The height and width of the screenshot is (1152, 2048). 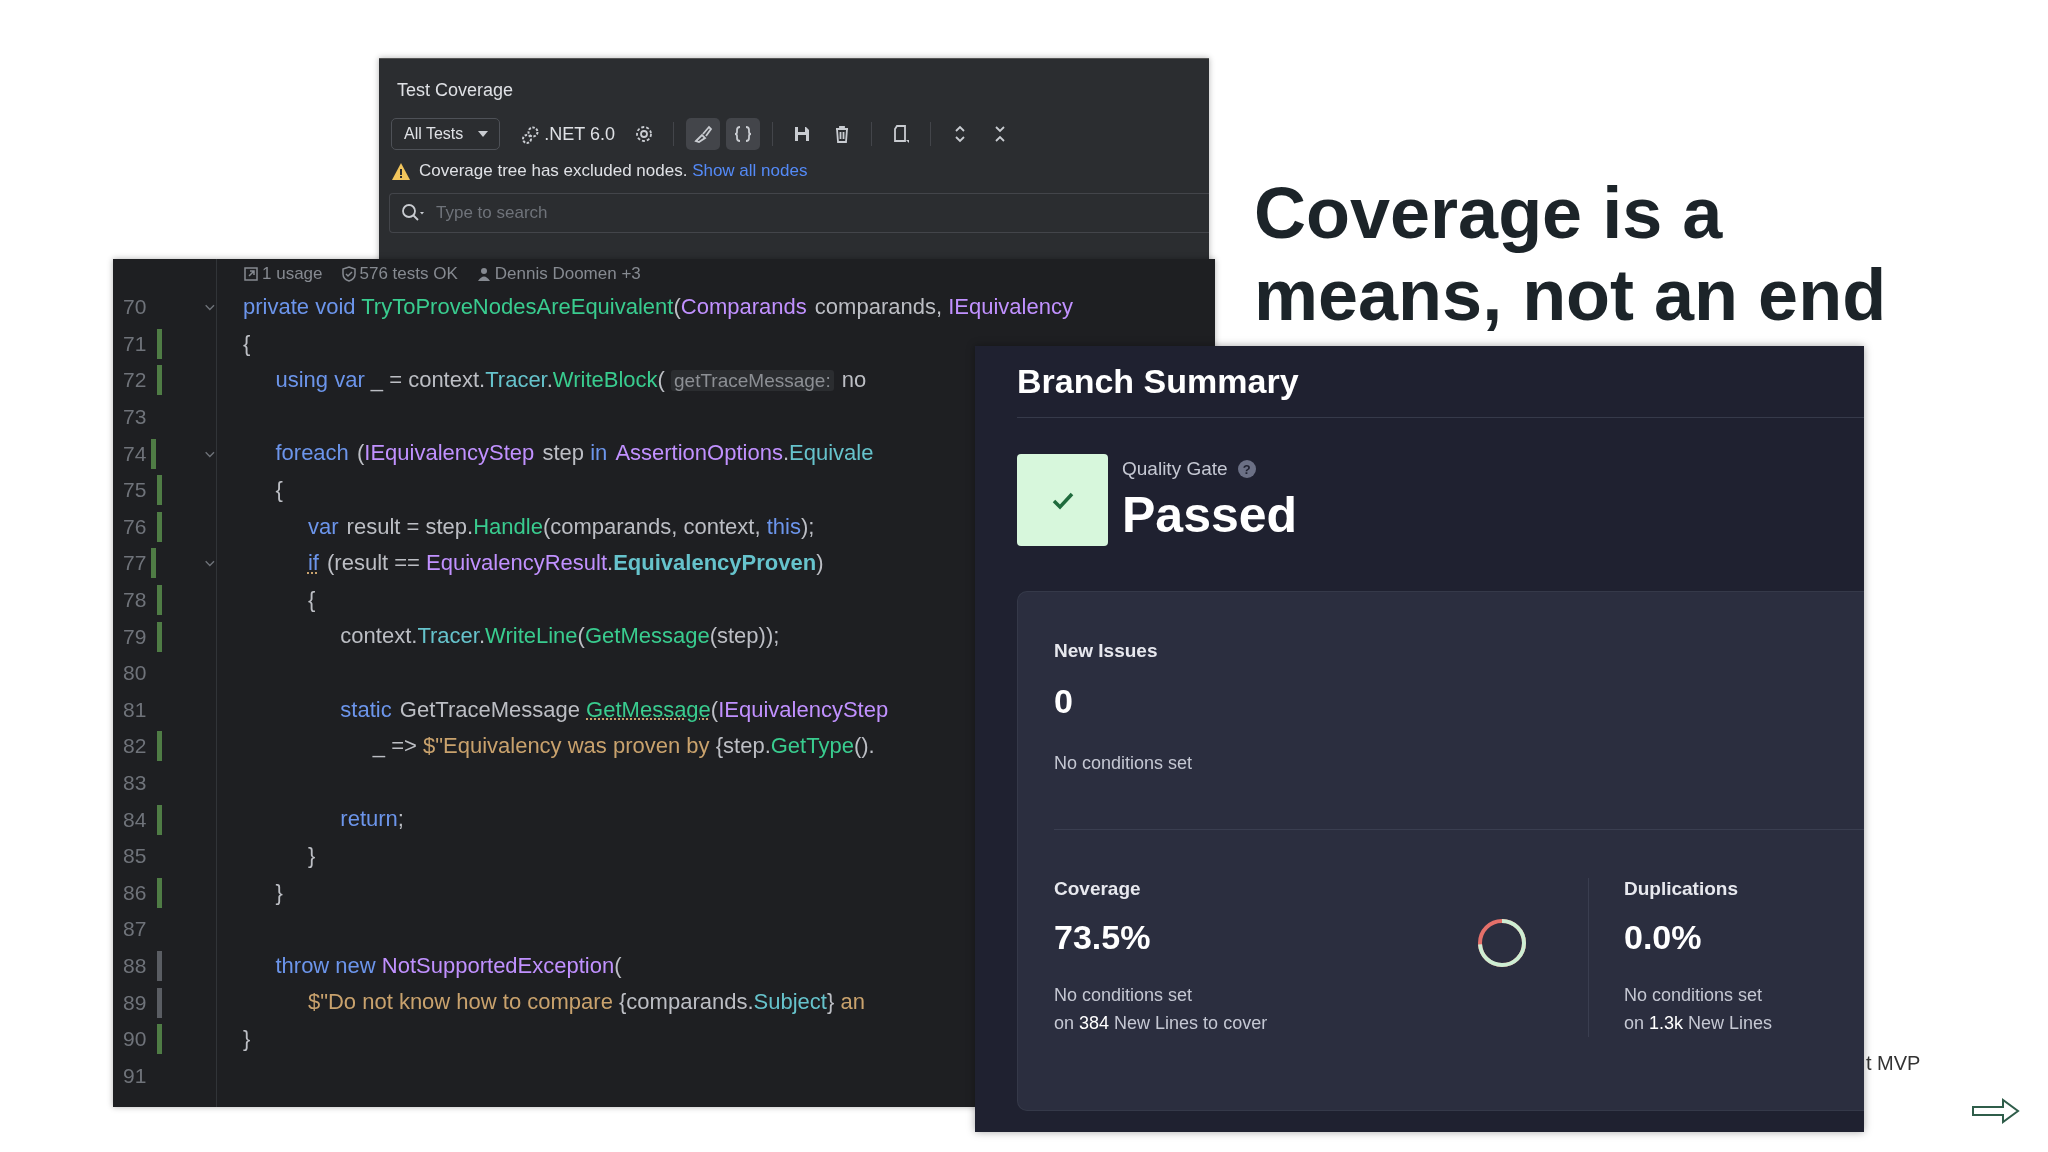 I want to click on framework-button: .NET 6.0, so click(x=567, y=134).